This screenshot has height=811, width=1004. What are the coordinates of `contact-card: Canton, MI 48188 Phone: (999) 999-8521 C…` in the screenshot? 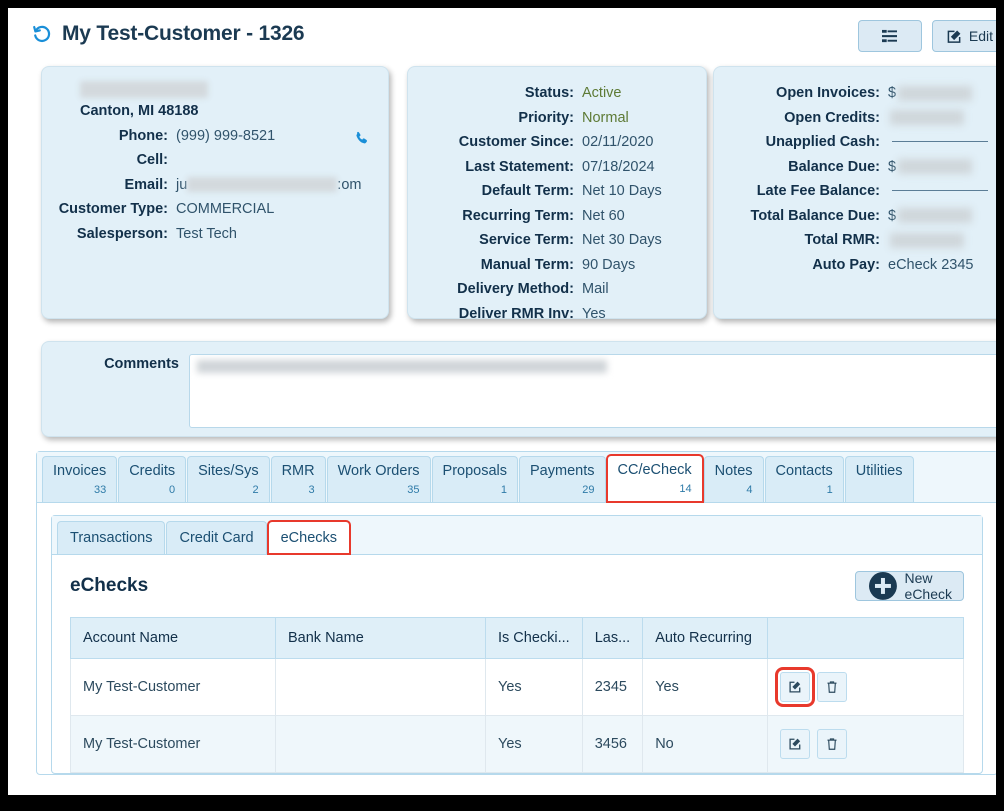 It's located at (215, 192).